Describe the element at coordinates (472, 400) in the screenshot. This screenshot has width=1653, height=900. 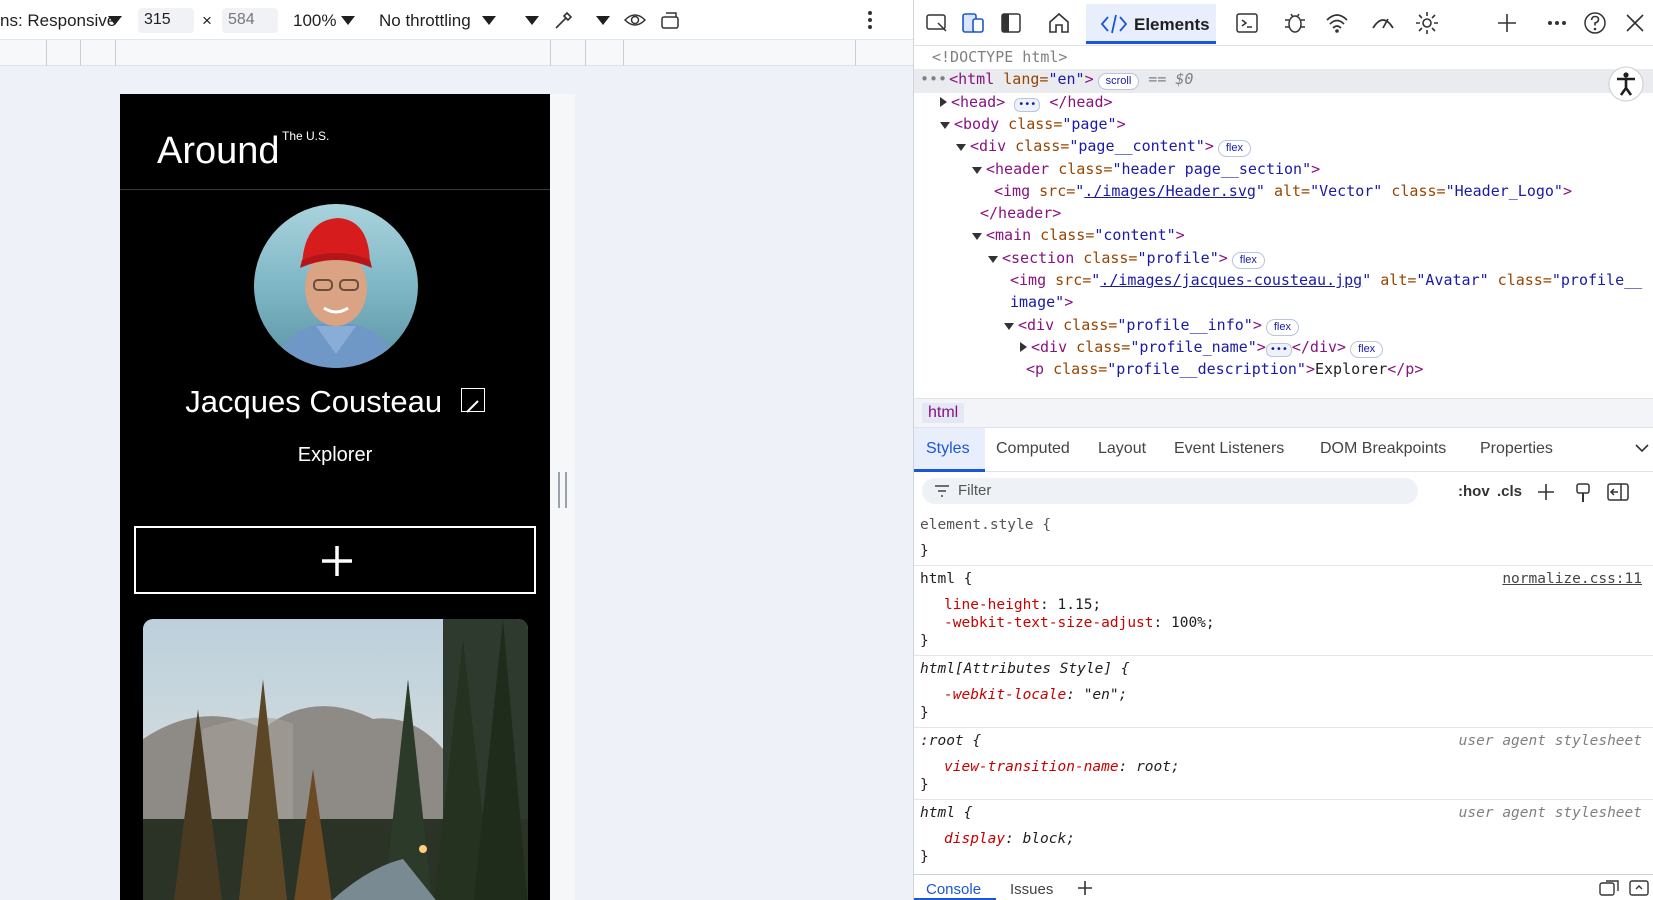
I see `edit-profile-button` at that location.